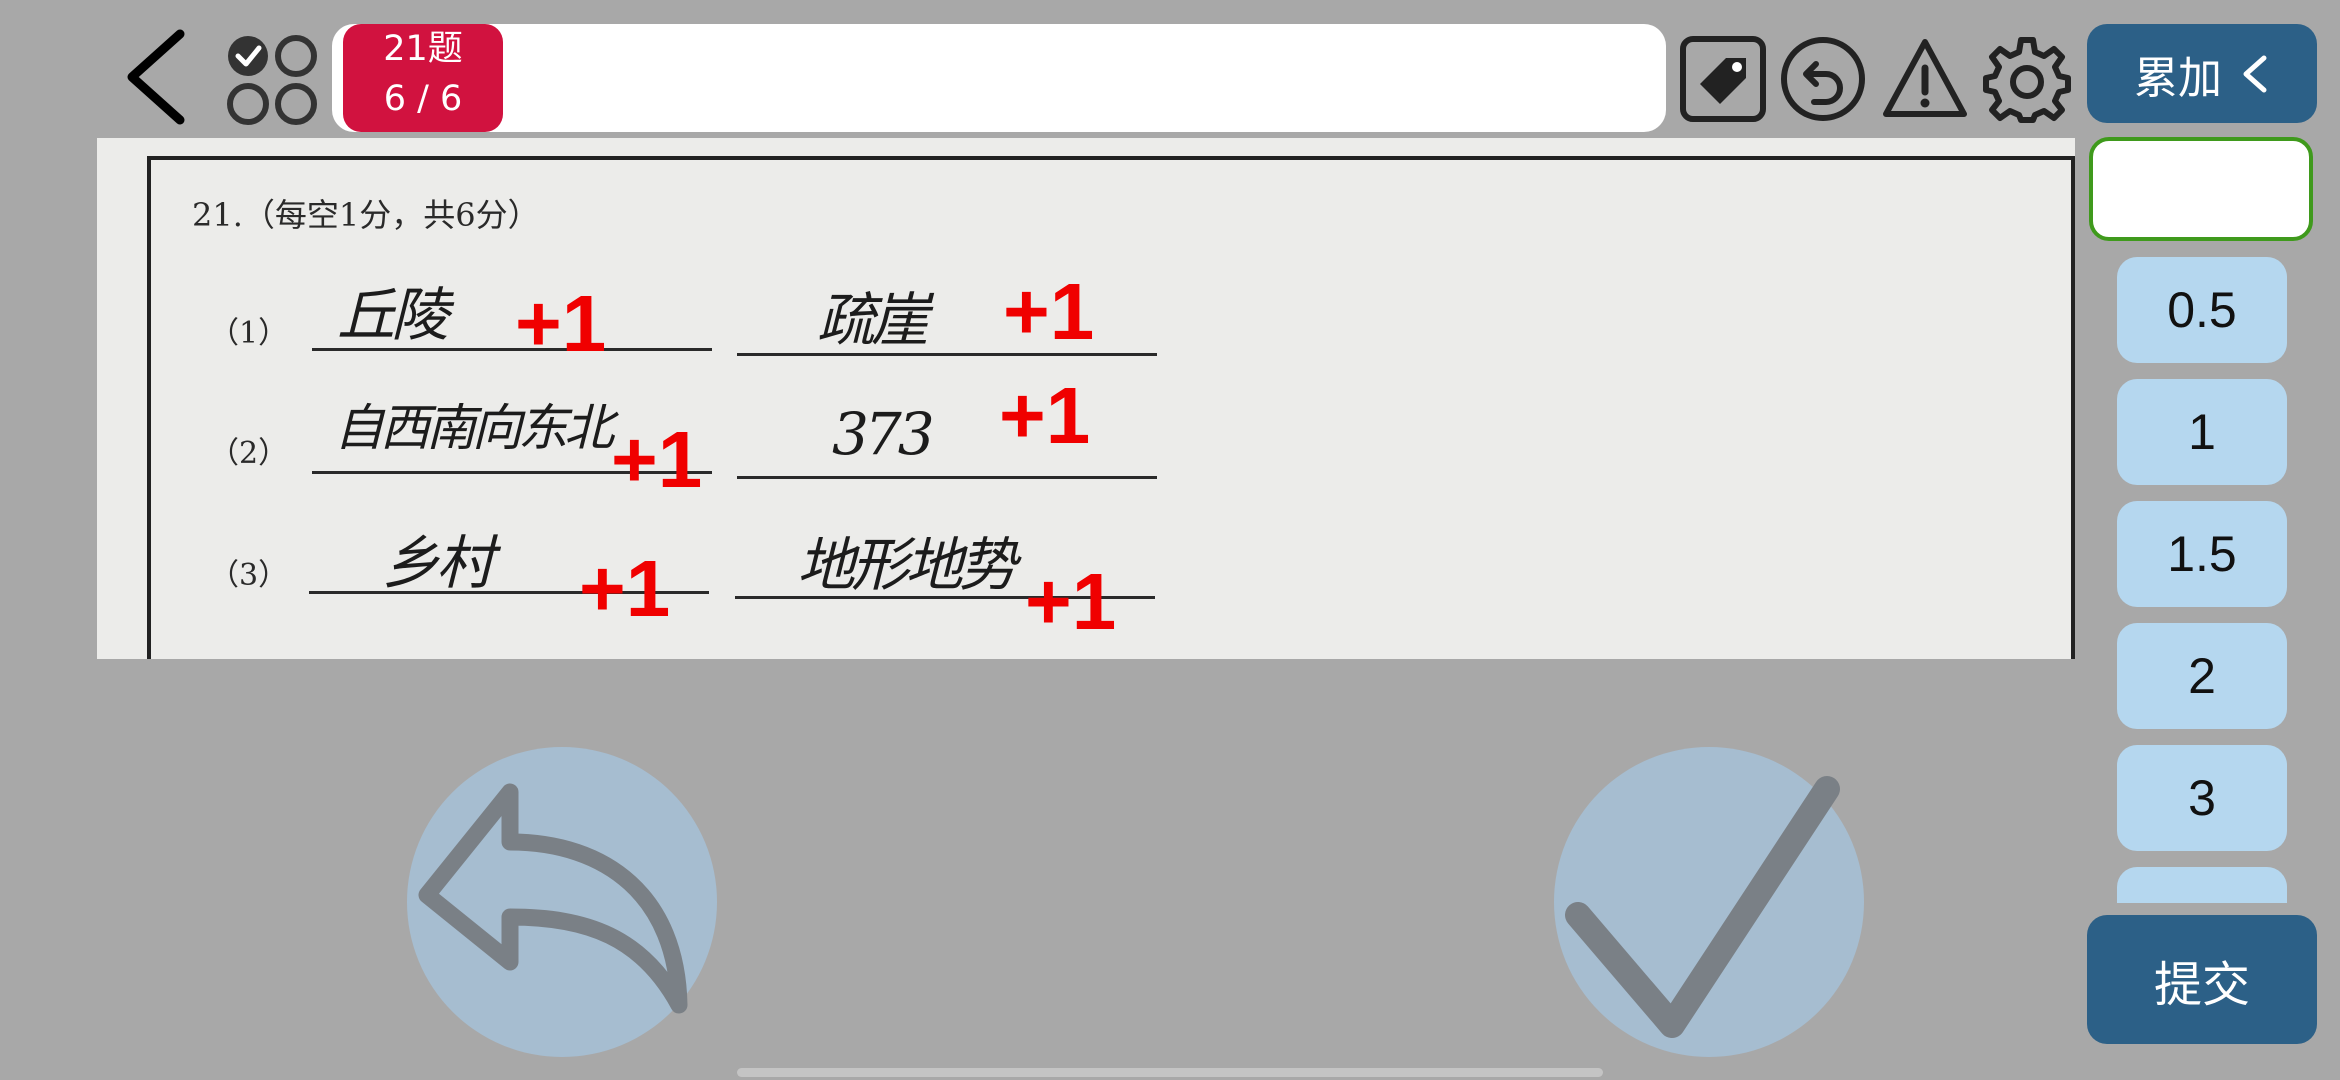 The image size is (2340, 1080). I want to click on score-option-3: 3, so click(2202, 798).